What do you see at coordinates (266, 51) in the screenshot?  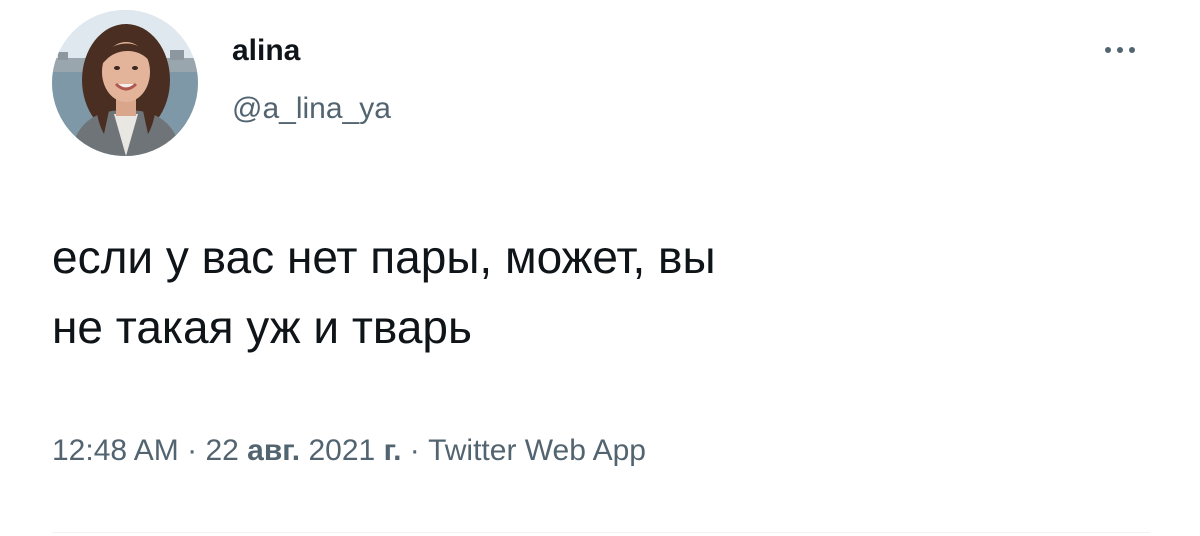 I see `author-name: alina` at bounding box center [266, 51].